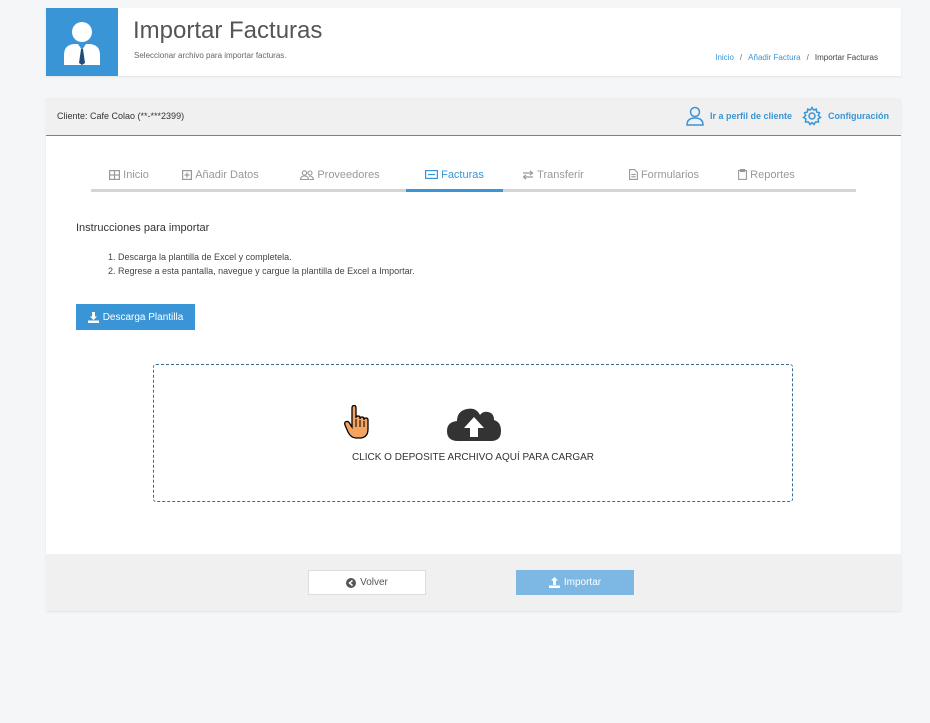 This screenshot has width=930, height=723. I want to click on tab-anadir-datos: Añadir Datos, so click(220, 174).